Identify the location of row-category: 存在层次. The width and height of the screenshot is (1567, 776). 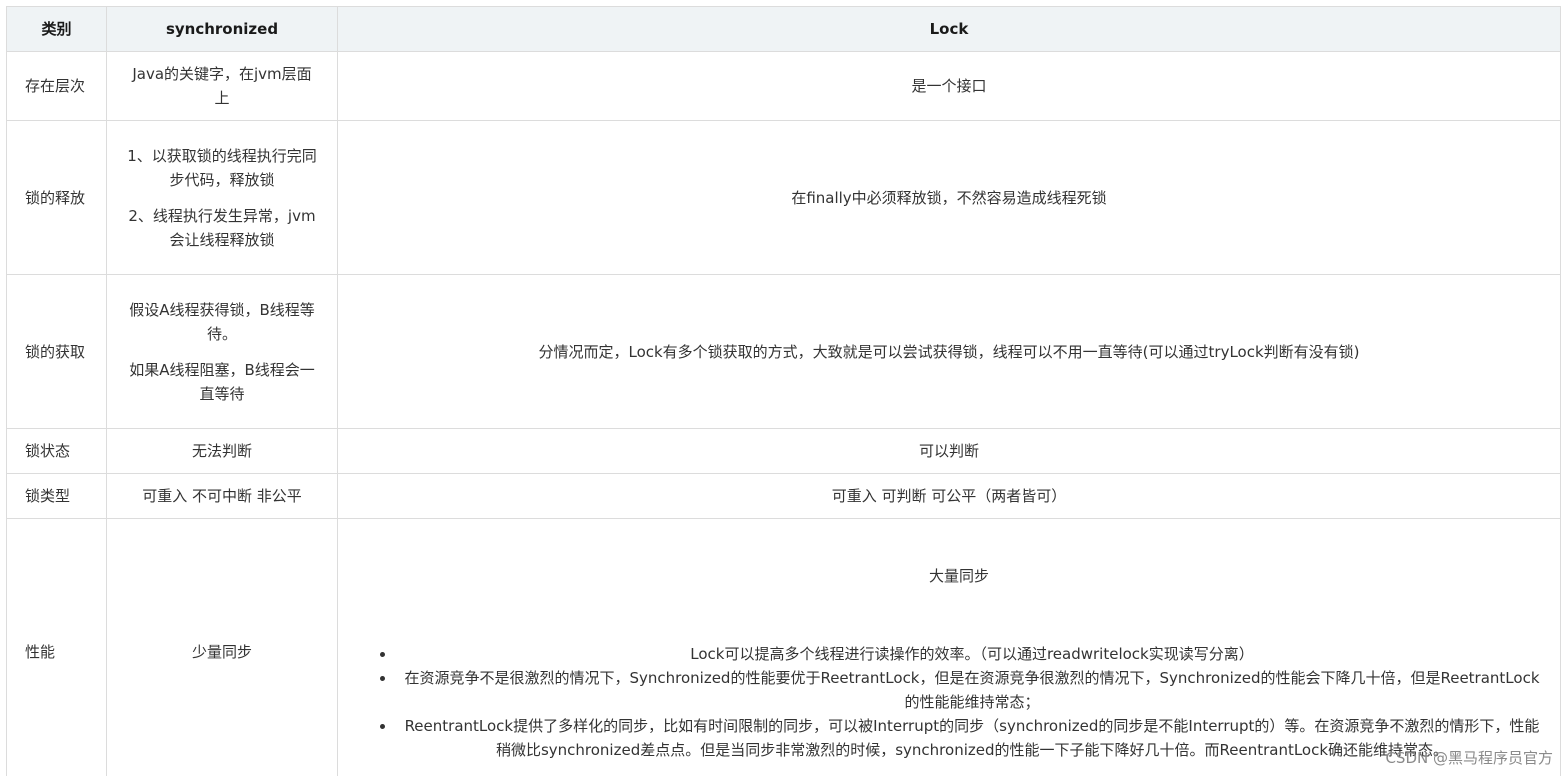
(56, 86).